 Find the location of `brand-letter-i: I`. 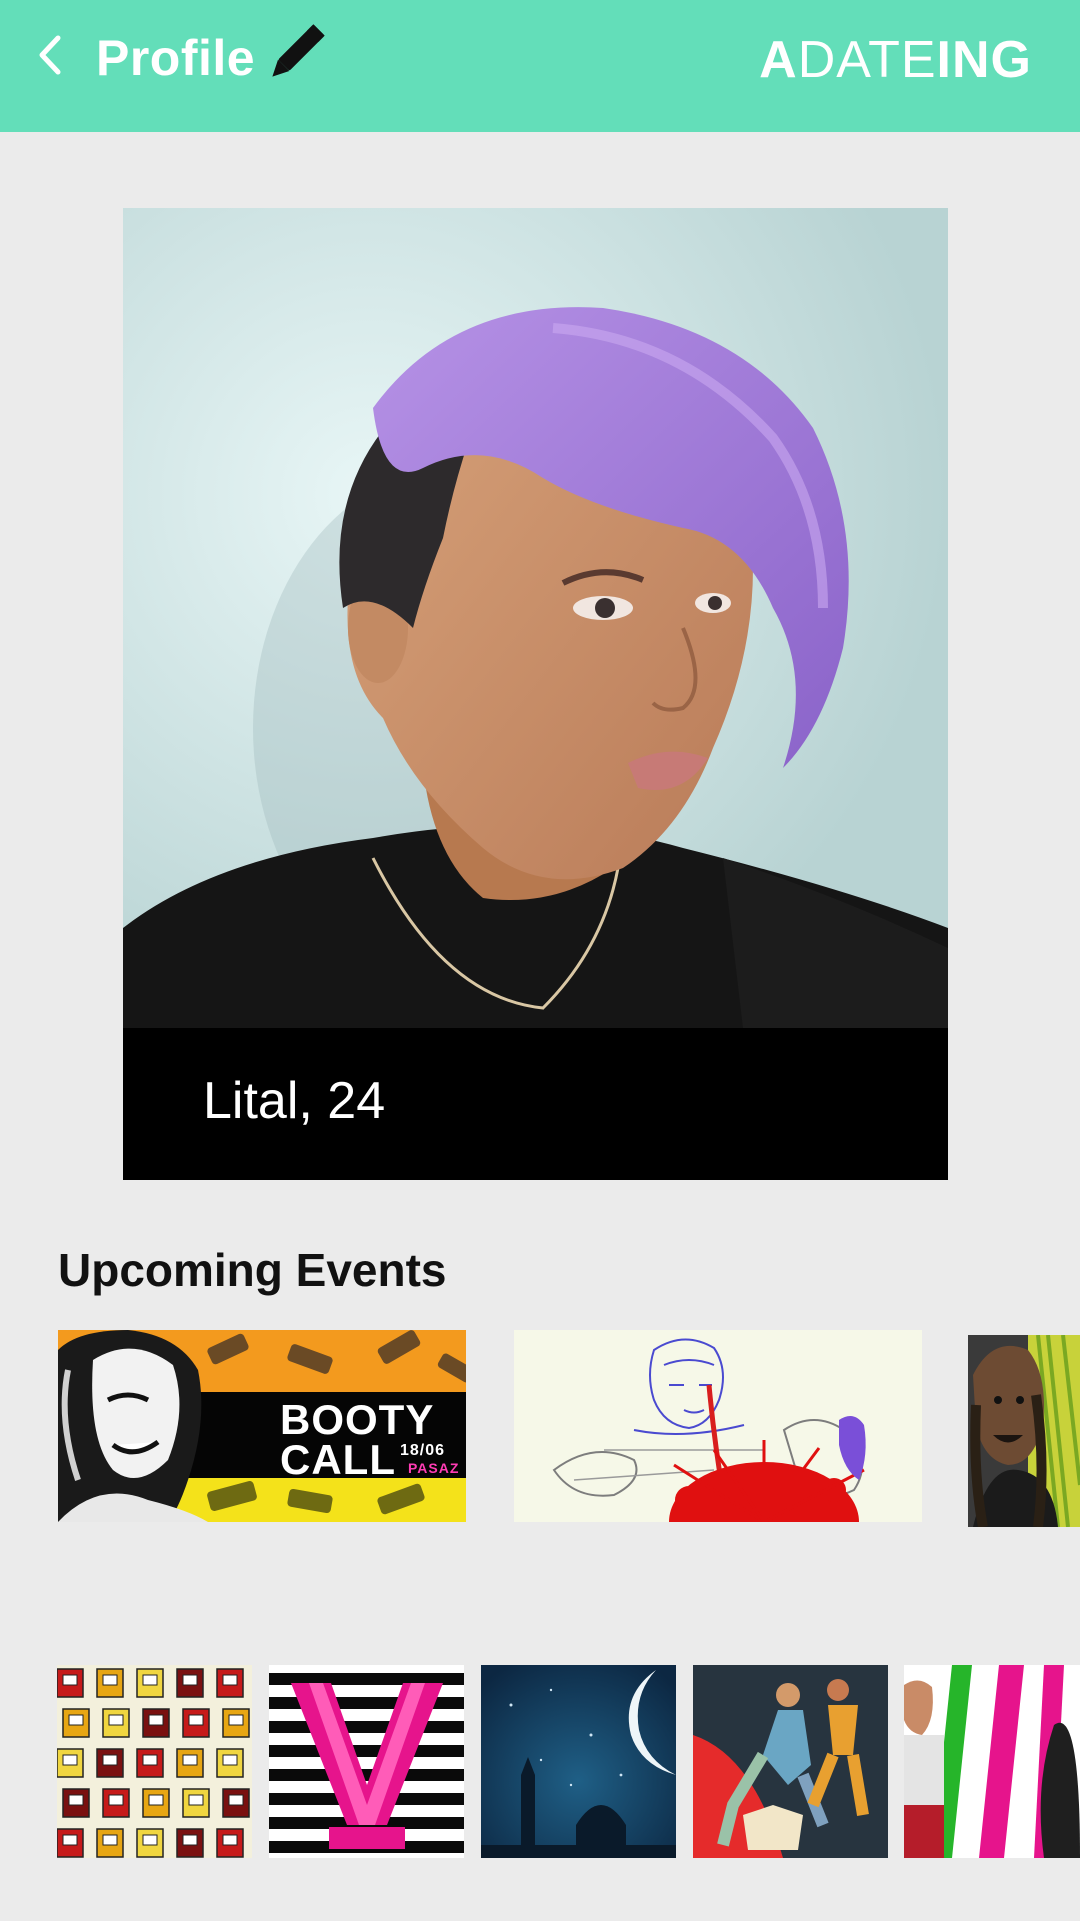

brand-letter-i: I is located at coordinates (944, 60).